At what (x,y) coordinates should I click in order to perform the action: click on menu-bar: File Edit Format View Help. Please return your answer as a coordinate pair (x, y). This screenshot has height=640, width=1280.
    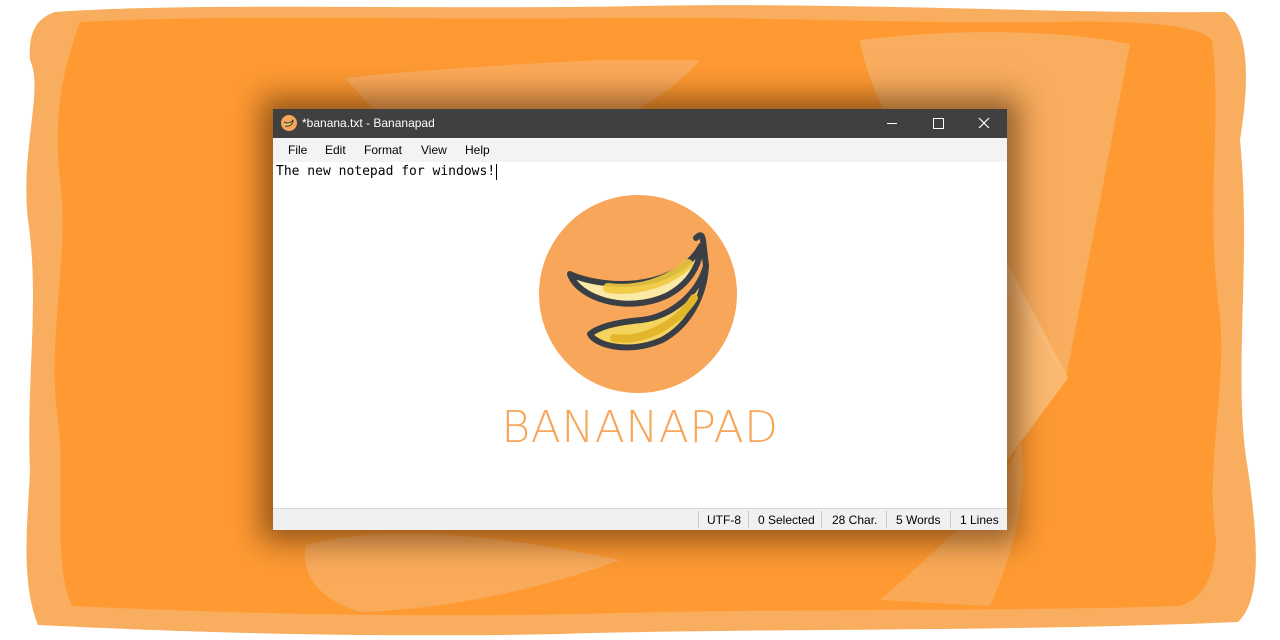
    Looking at the image, I should click on (640, 150).